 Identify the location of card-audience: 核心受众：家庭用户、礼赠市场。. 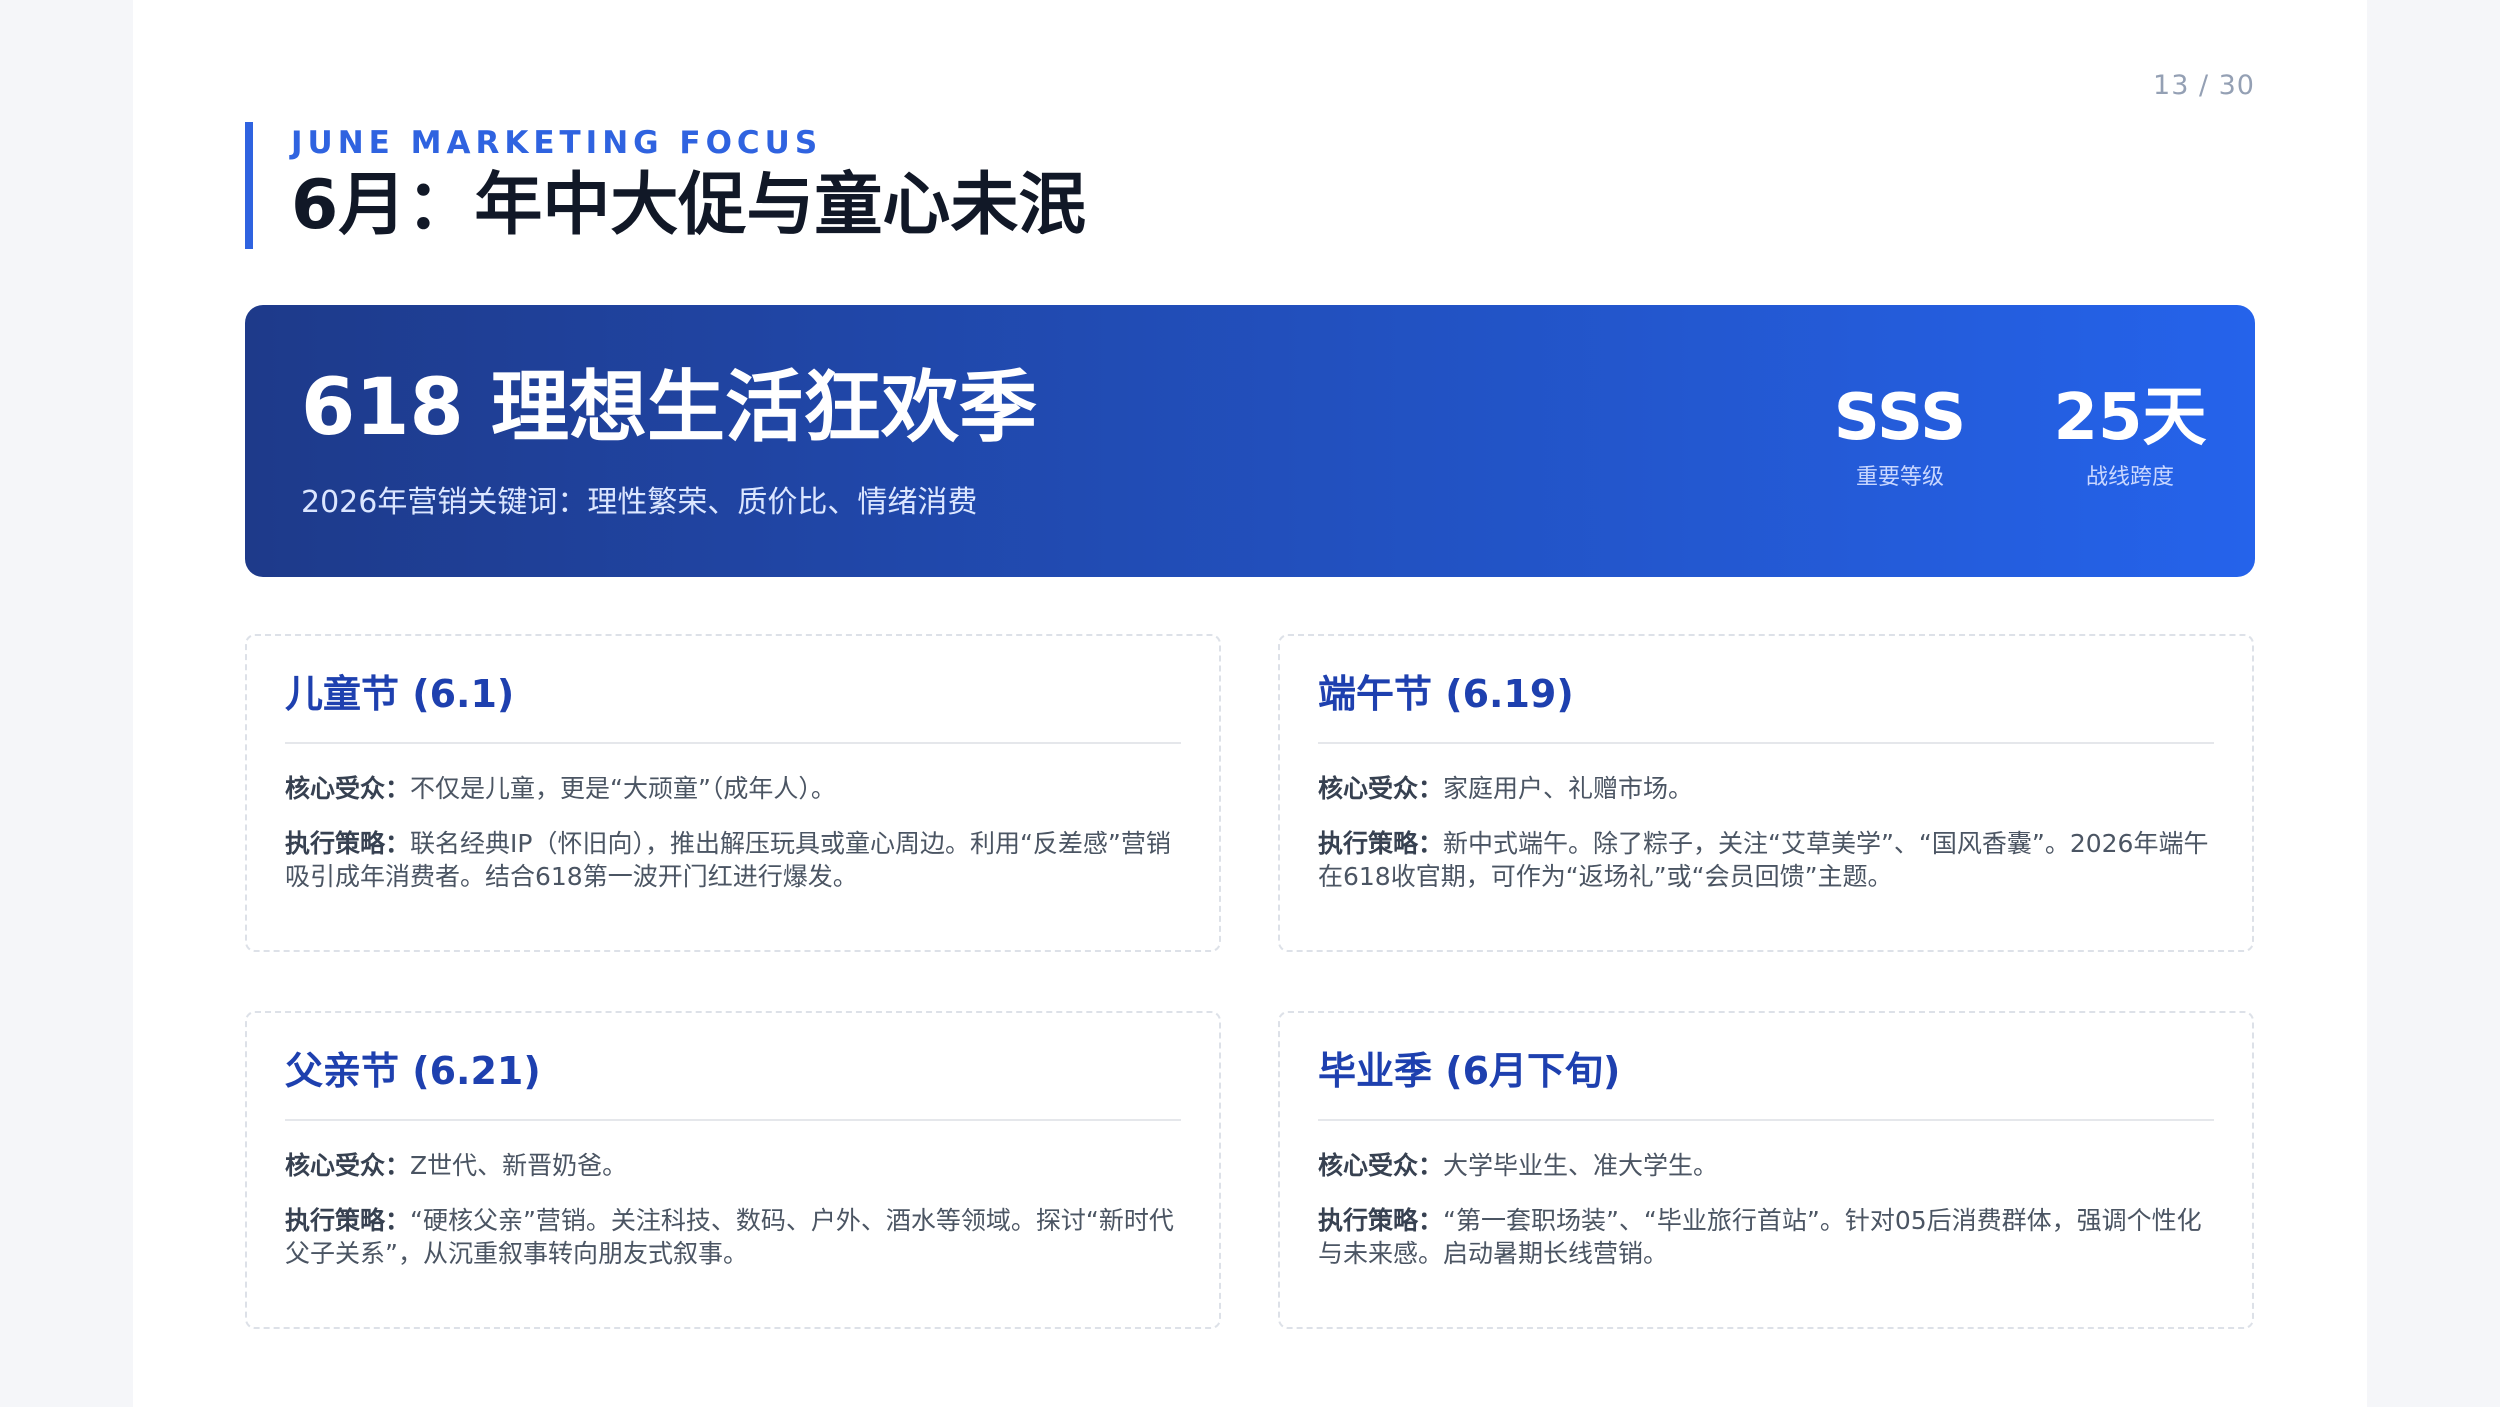
(1766, 788).